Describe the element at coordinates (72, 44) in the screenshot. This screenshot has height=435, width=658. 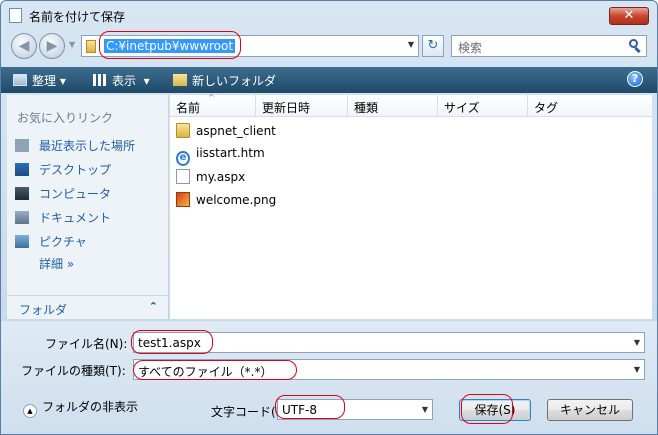
I see `recent-pages-dropdown: ▼` at that location.